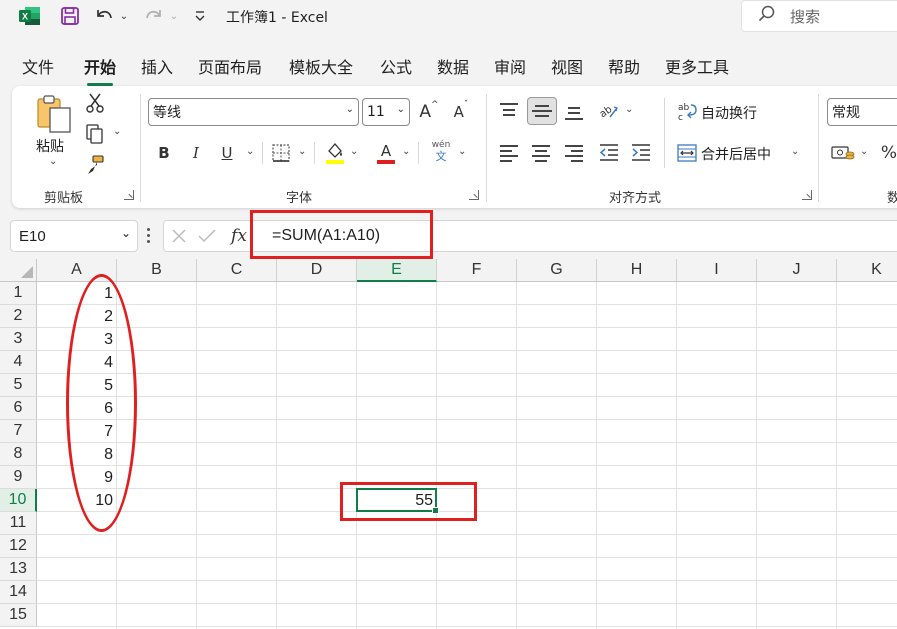 This screenshot has height=629, width=897. I want to click on align-left-icon, so click(509, 153).